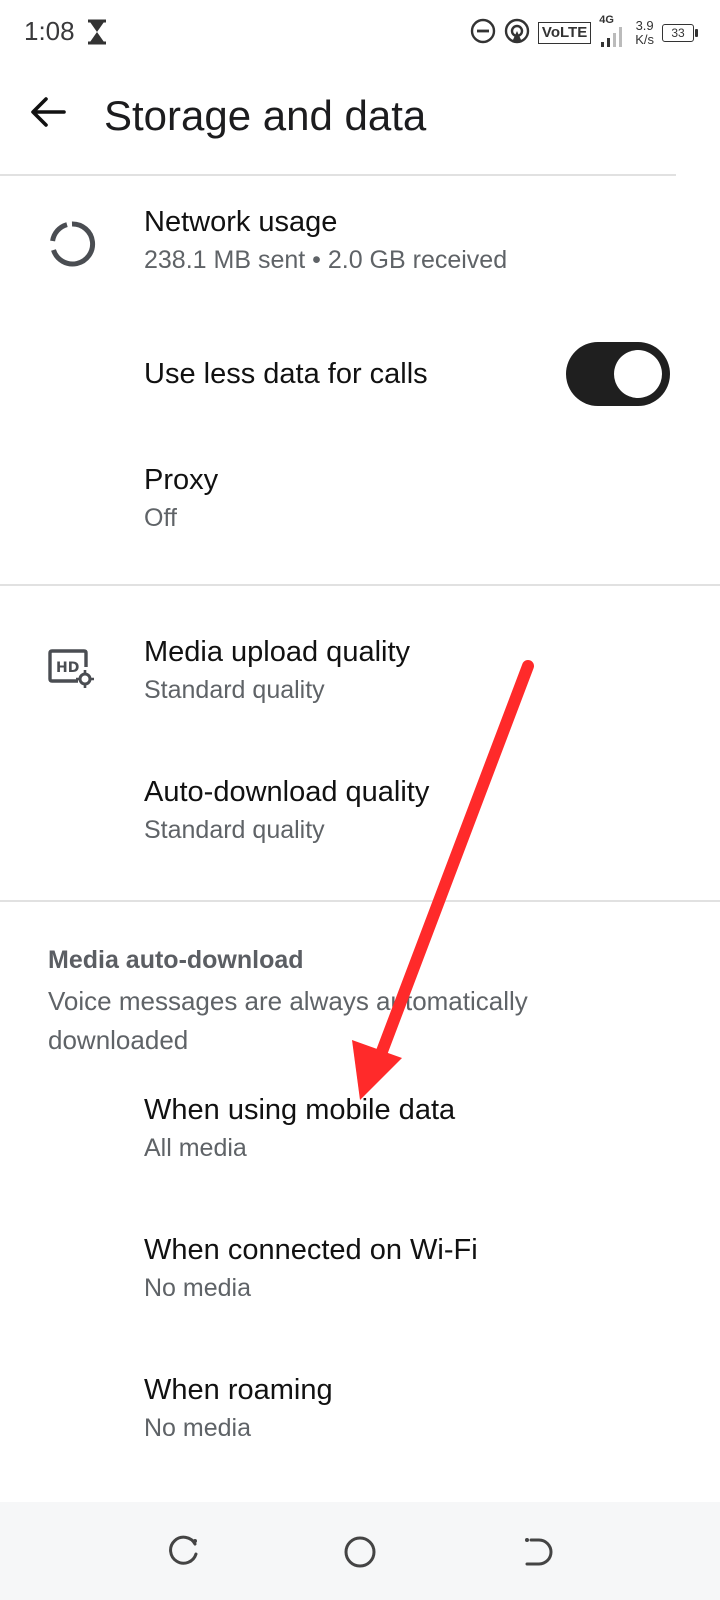 The height and width of the screenshot is (1600, 720). What do you see at coordinates (234, 830) in the screenshot?
I see `auto-download-quality-value: Standard quality` at bounding box center [234, 830].